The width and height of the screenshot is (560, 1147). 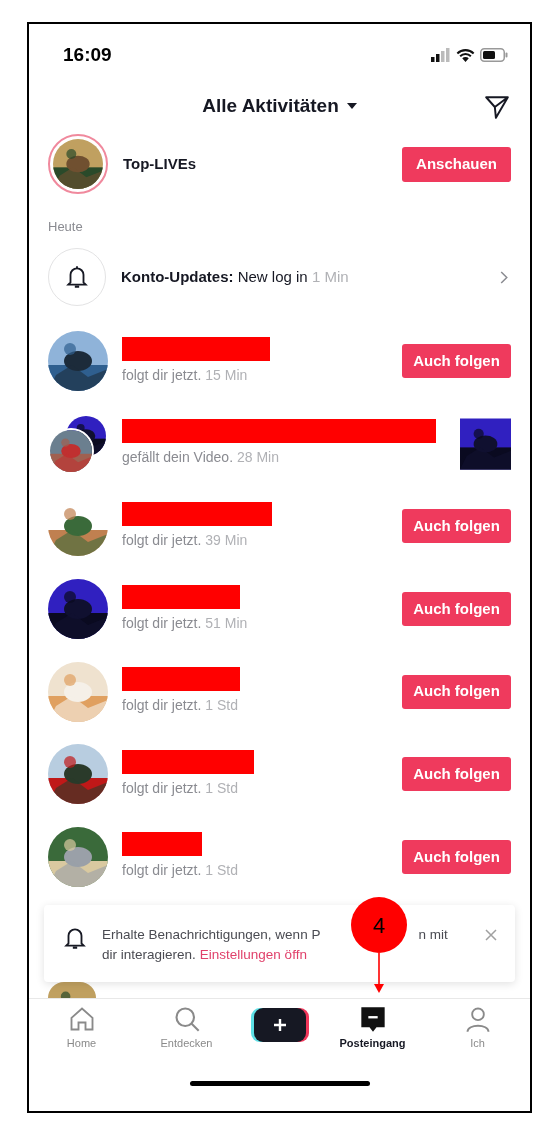 What do you see at coordinates (72, 990) in the screenshot?
I see `avatar` at bounding box center [72, 990].